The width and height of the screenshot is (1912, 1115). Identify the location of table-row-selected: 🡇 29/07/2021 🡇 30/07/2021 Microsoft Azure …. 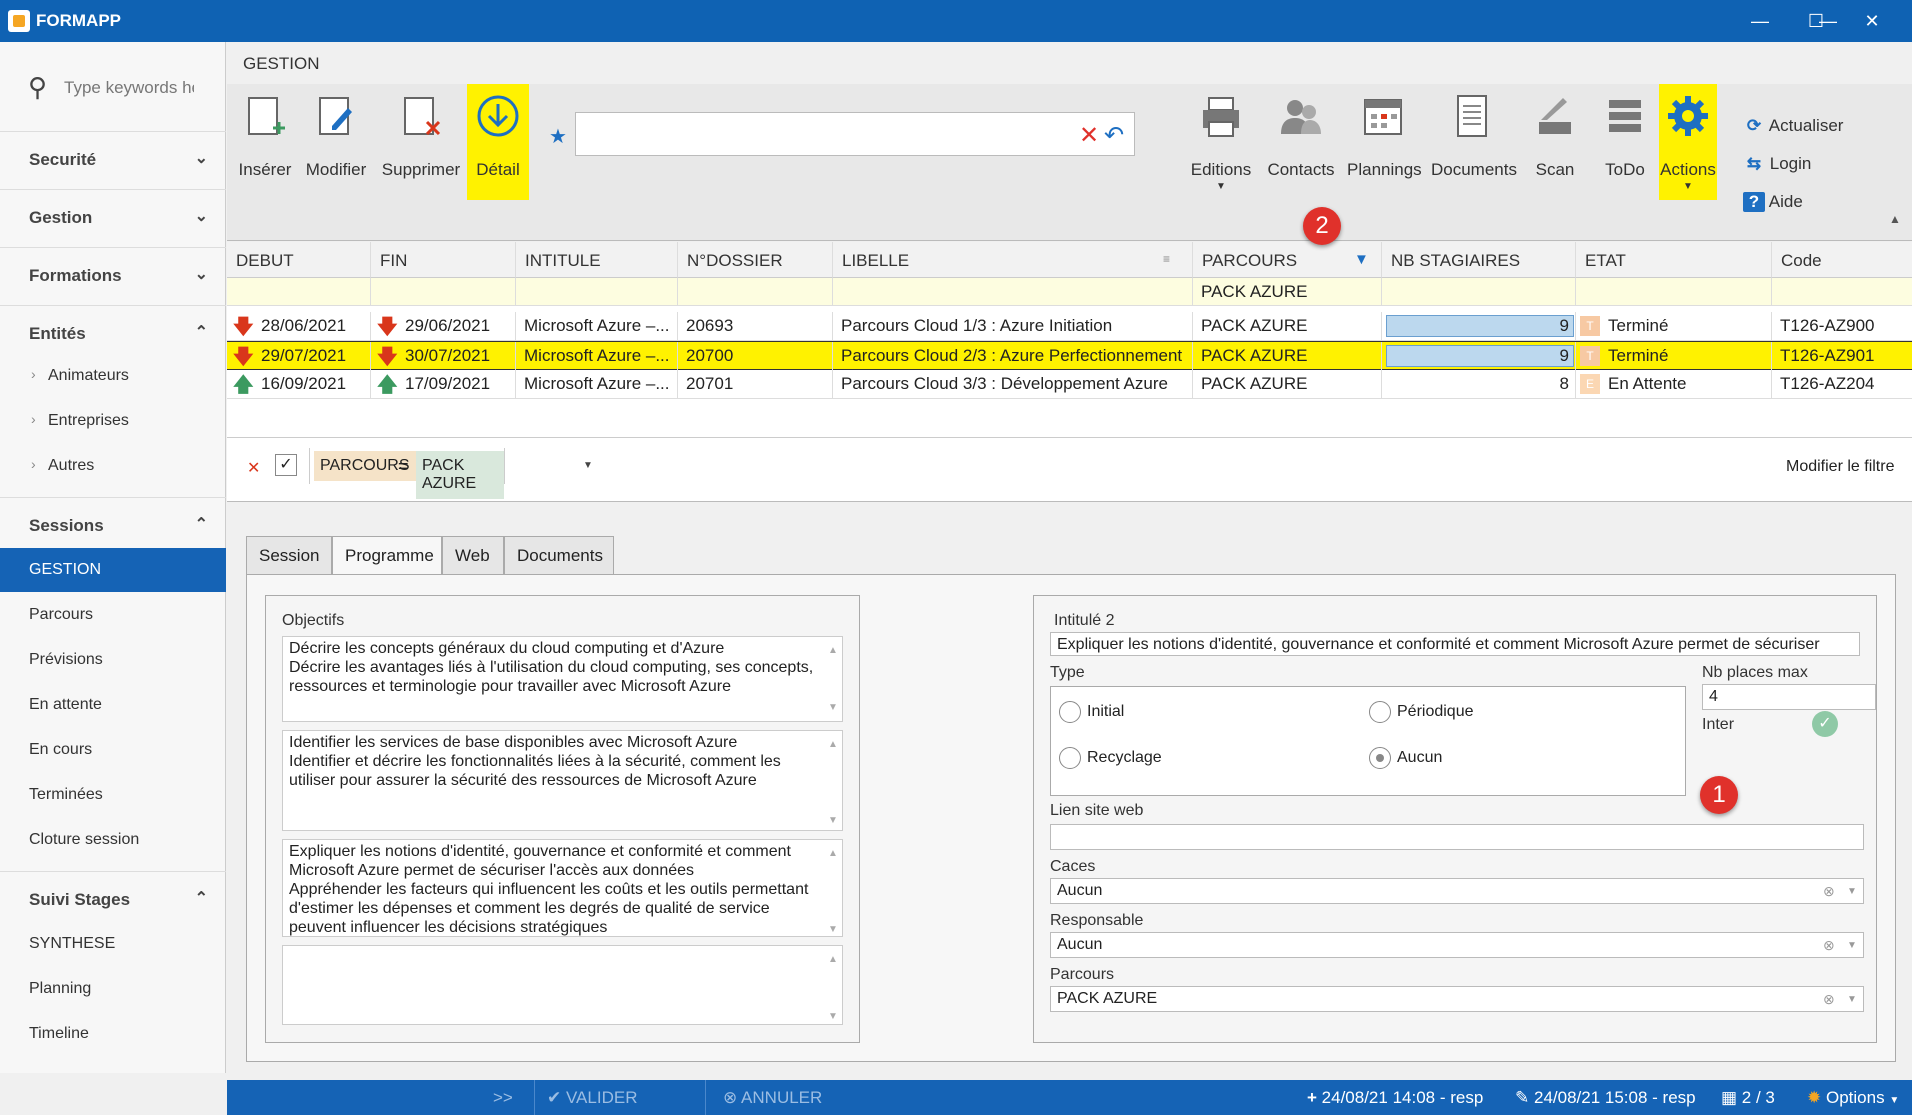
(1069, 356).